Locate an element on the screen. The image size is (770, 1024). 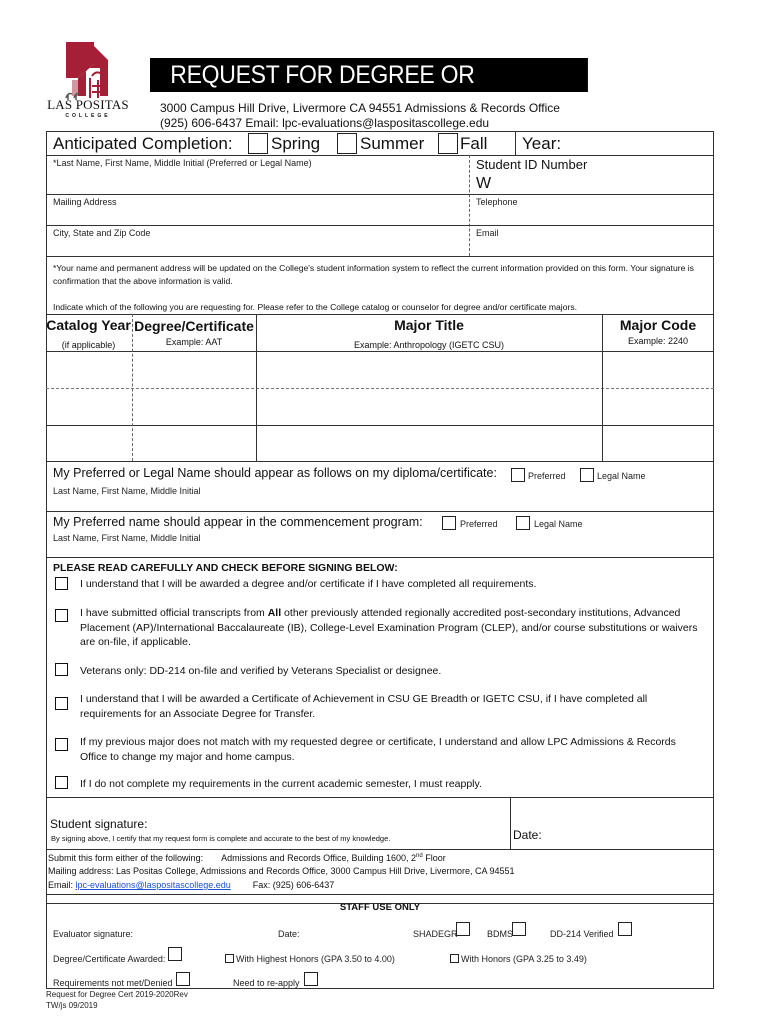
col-sub-major-code: Example: 2240 is located at coordinates (658, 341).